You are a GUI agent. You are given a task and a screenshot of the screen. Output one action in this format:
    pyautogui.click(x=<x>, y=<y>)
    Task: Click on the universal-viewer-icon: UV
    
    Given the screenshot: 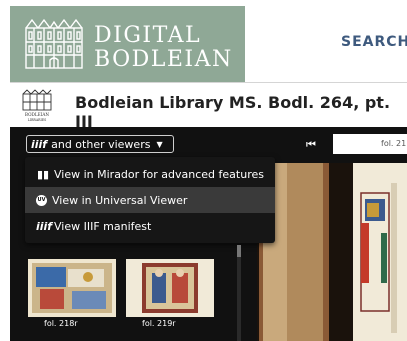 What is the action you would take?
    pyautogui.click(x=41, y=200)
    